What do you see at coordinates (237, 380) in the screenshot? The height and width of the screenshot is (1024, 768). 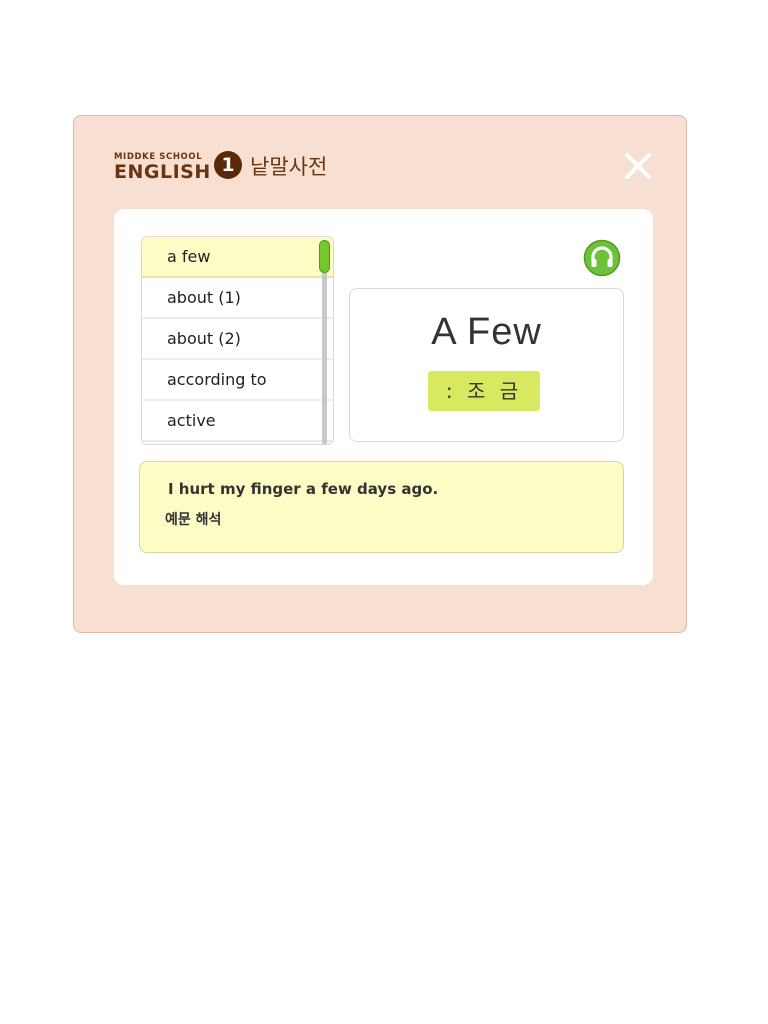 I see `word-list-item: according to` at bounding box center [237, 380].